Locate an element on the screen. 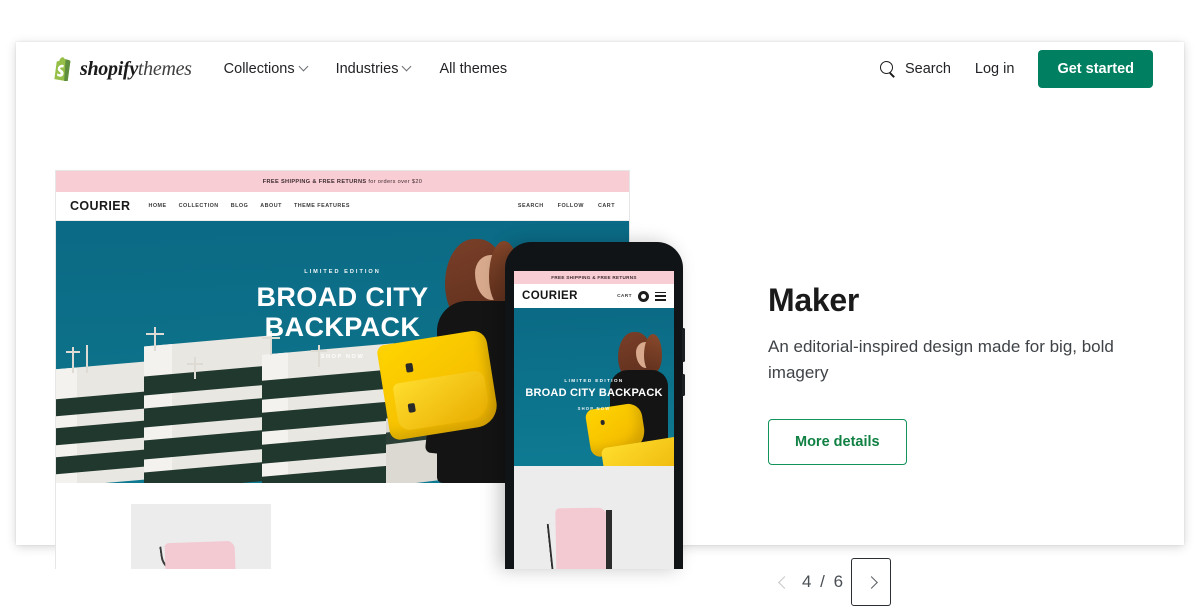 This screenshot has height=606, width=1200. preview-nav-blog: BLOG is located at coordinates (240, 206).